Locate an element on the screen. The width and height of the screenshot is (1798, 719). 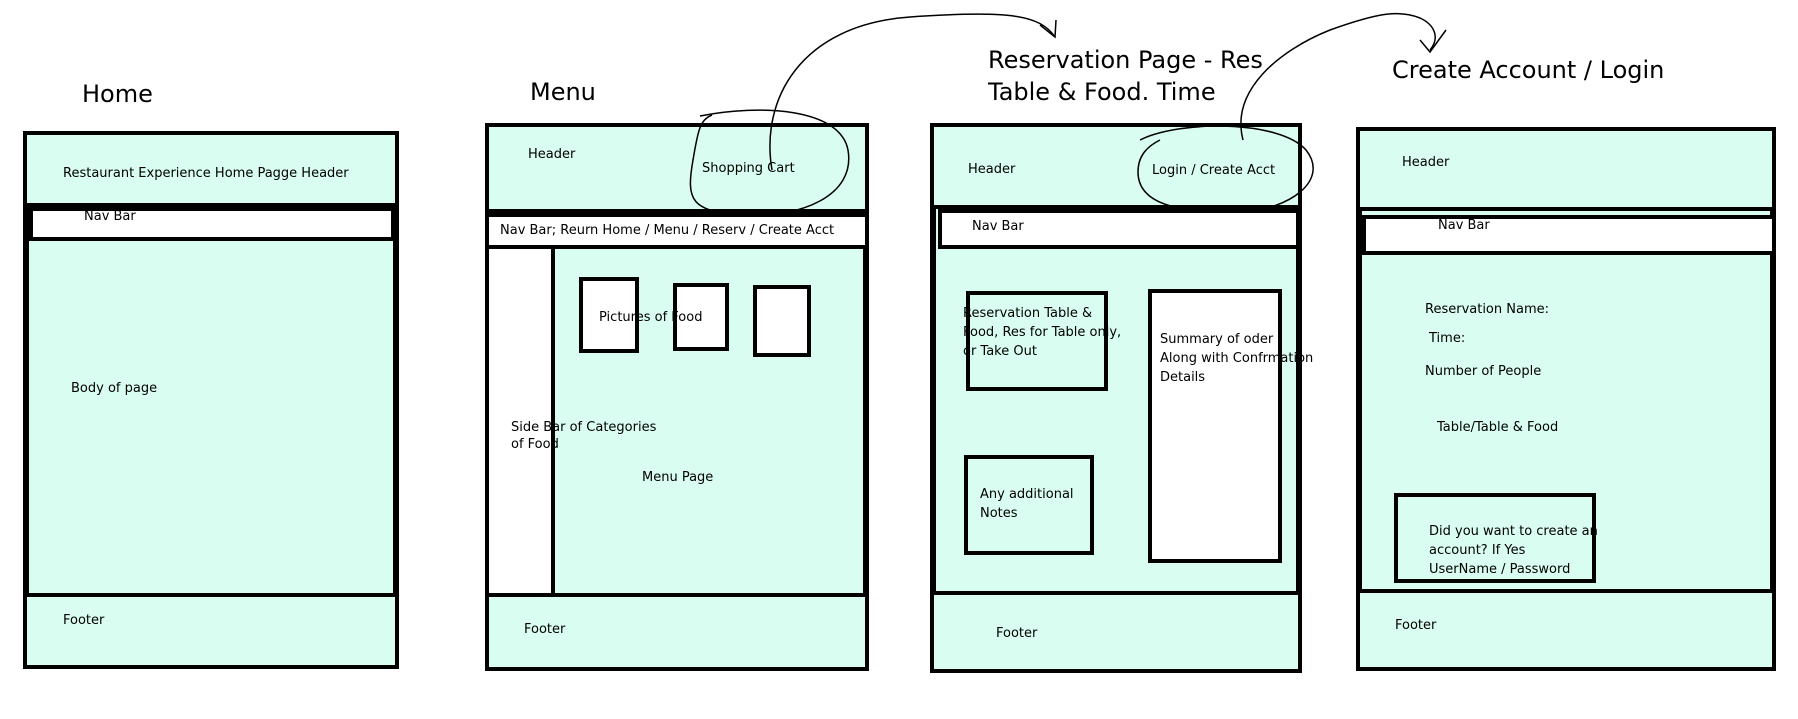
login-circle is located at coordinates (1225, 169).